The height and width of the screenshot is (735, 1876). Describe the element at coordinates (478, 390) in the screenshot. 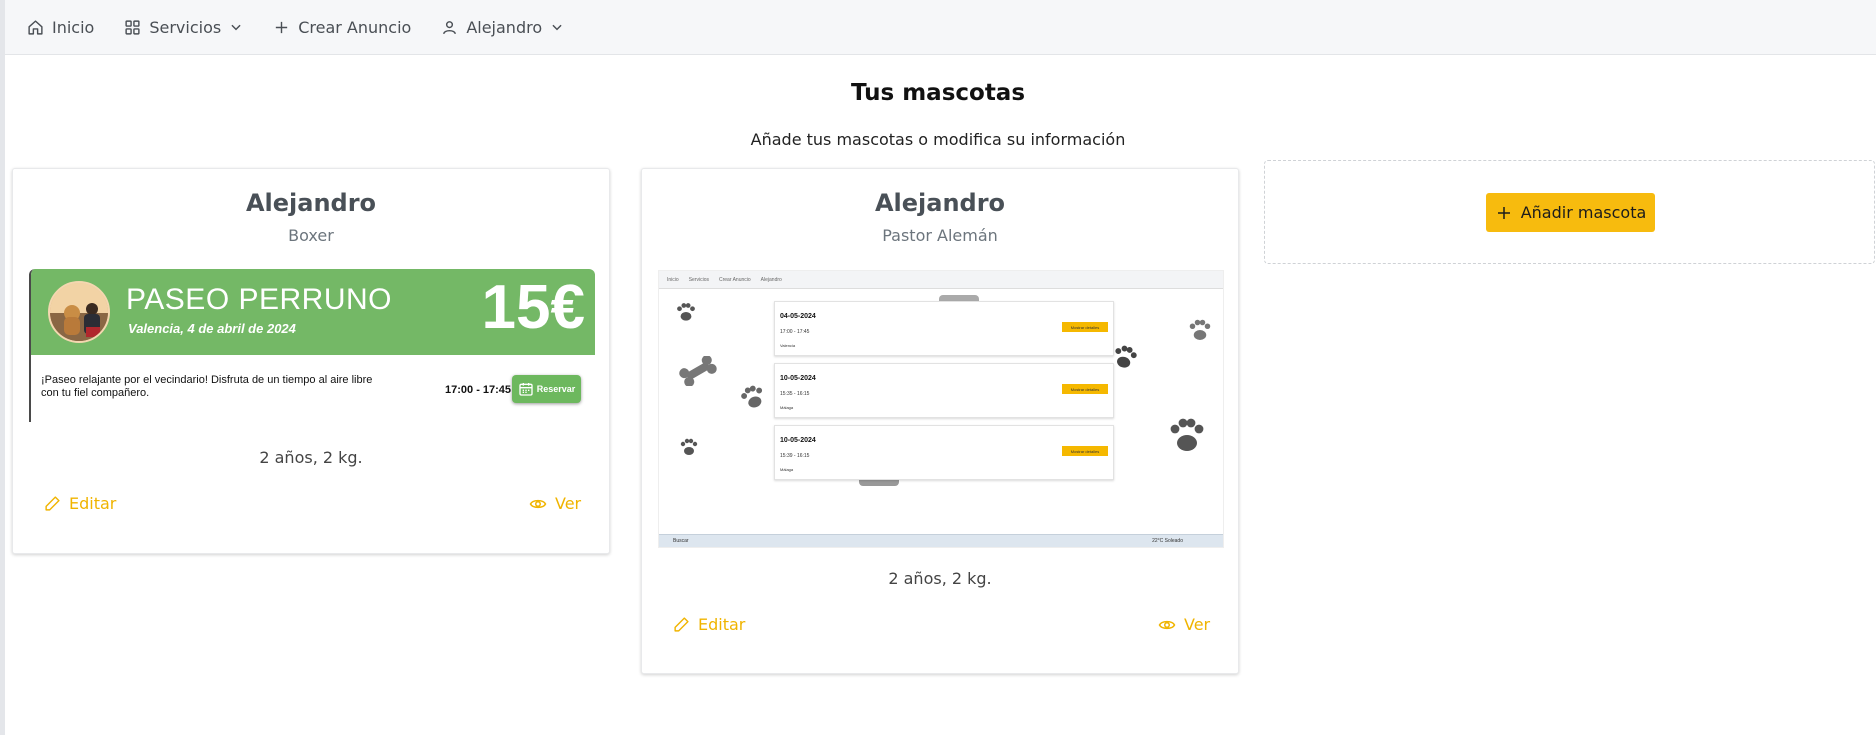

I see `ad-time: 17:00 - 17:45` at that location.